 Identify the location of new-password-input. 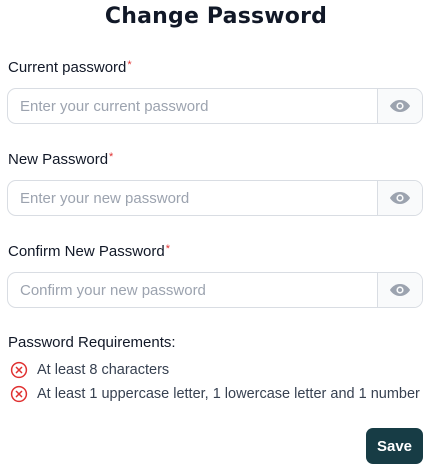
(193, 198).